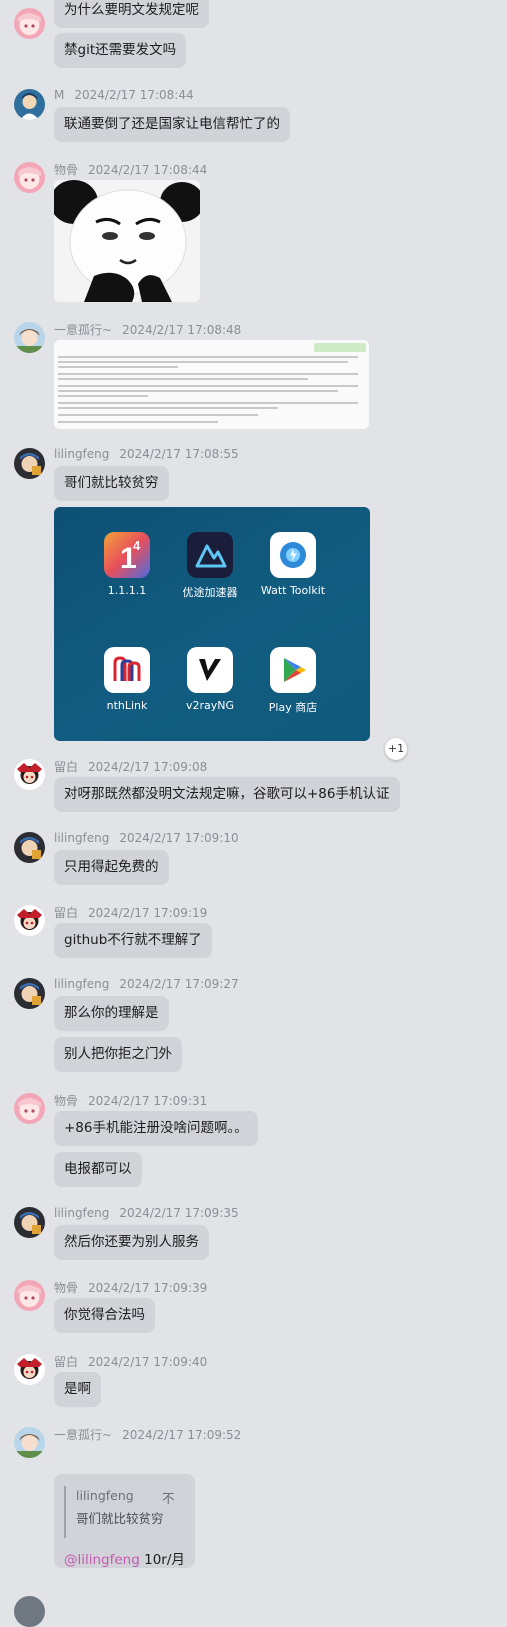 This screenshot has height=1627, width=507. Describe the element at coordinates (179, 454) in the screenshot. I see `message-time: 2024/2/17 17:08:55` at that location.